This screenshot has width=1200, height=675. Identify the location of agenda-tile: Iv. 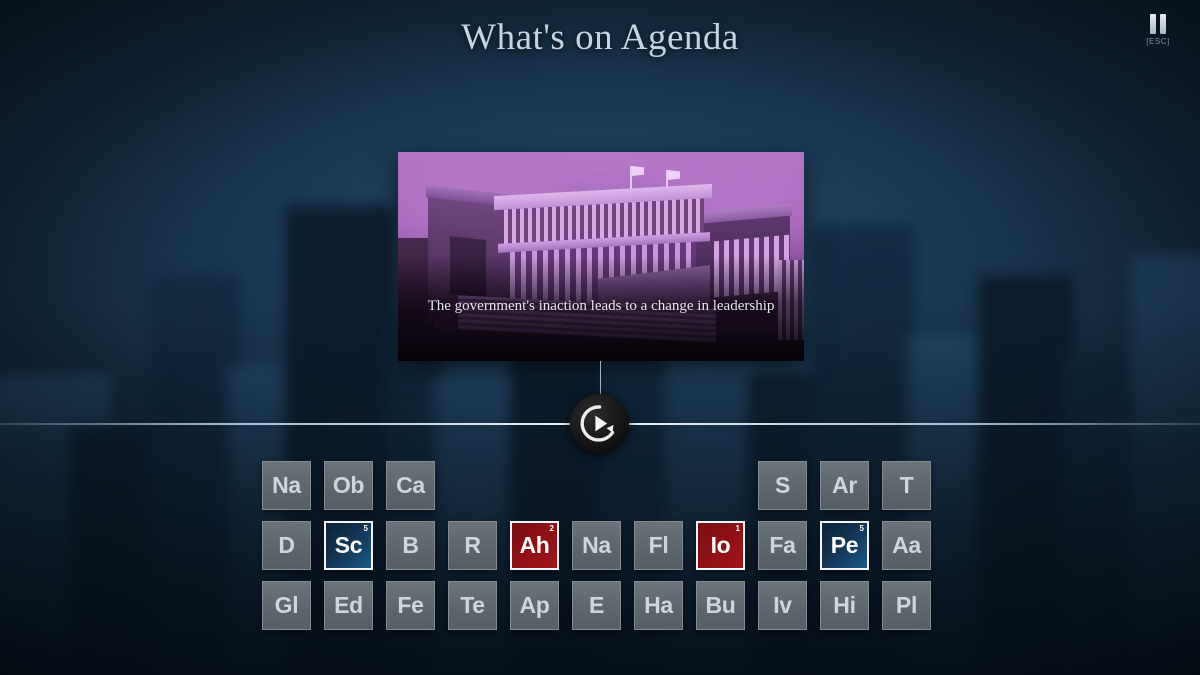
(782, 605).